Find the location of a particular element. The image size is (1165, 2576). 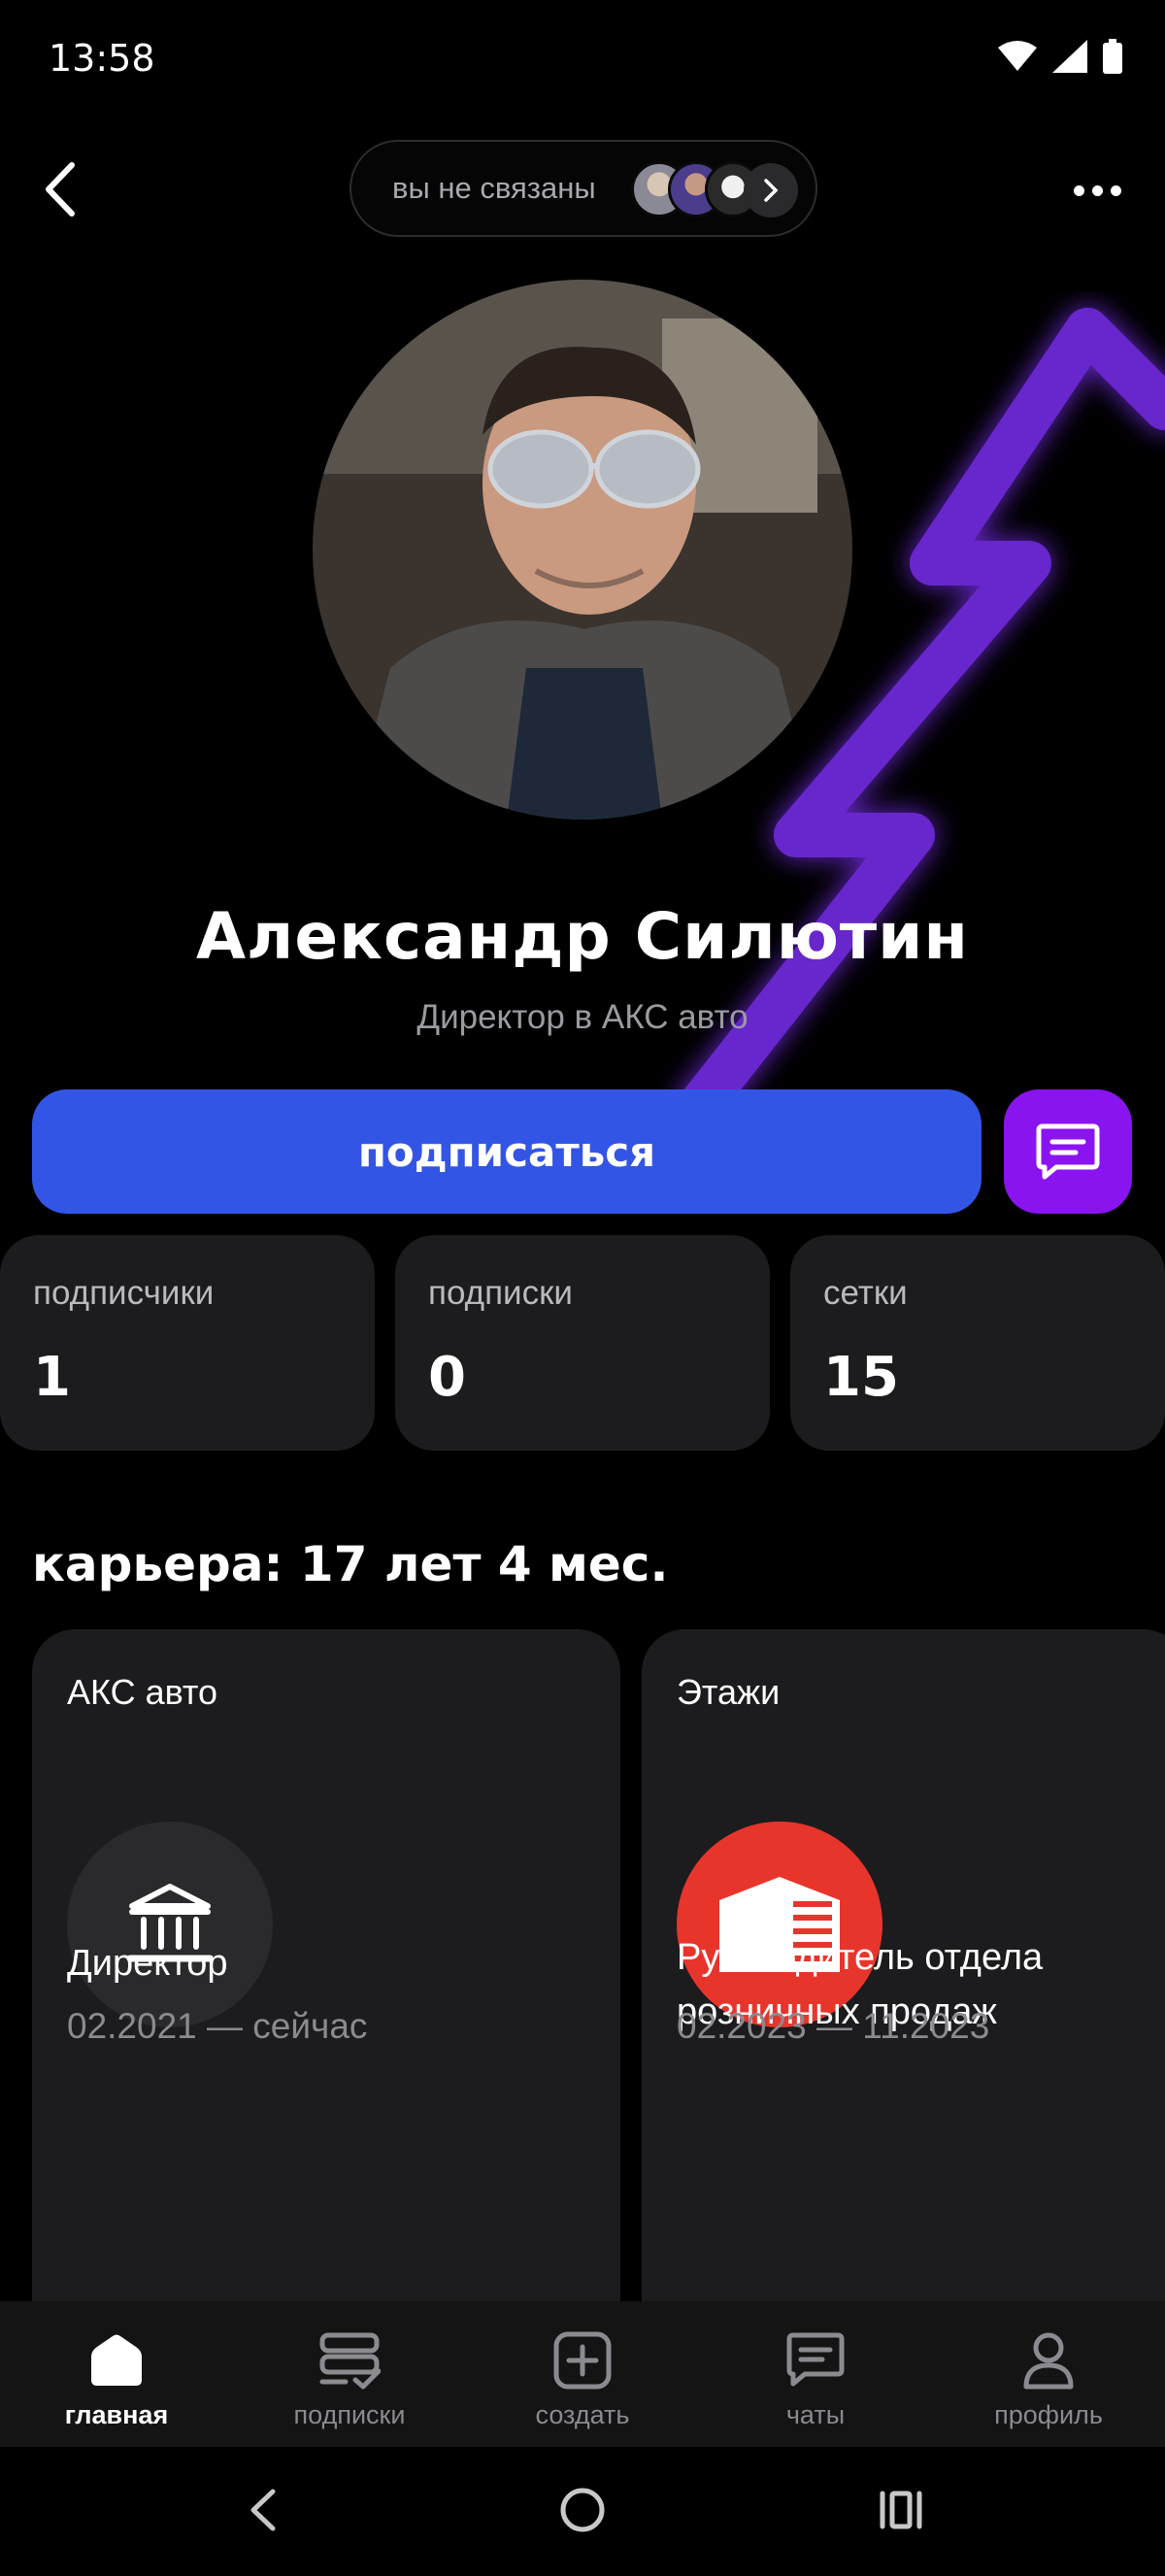

nav-create: создать is located at coordinates (582, 2374).